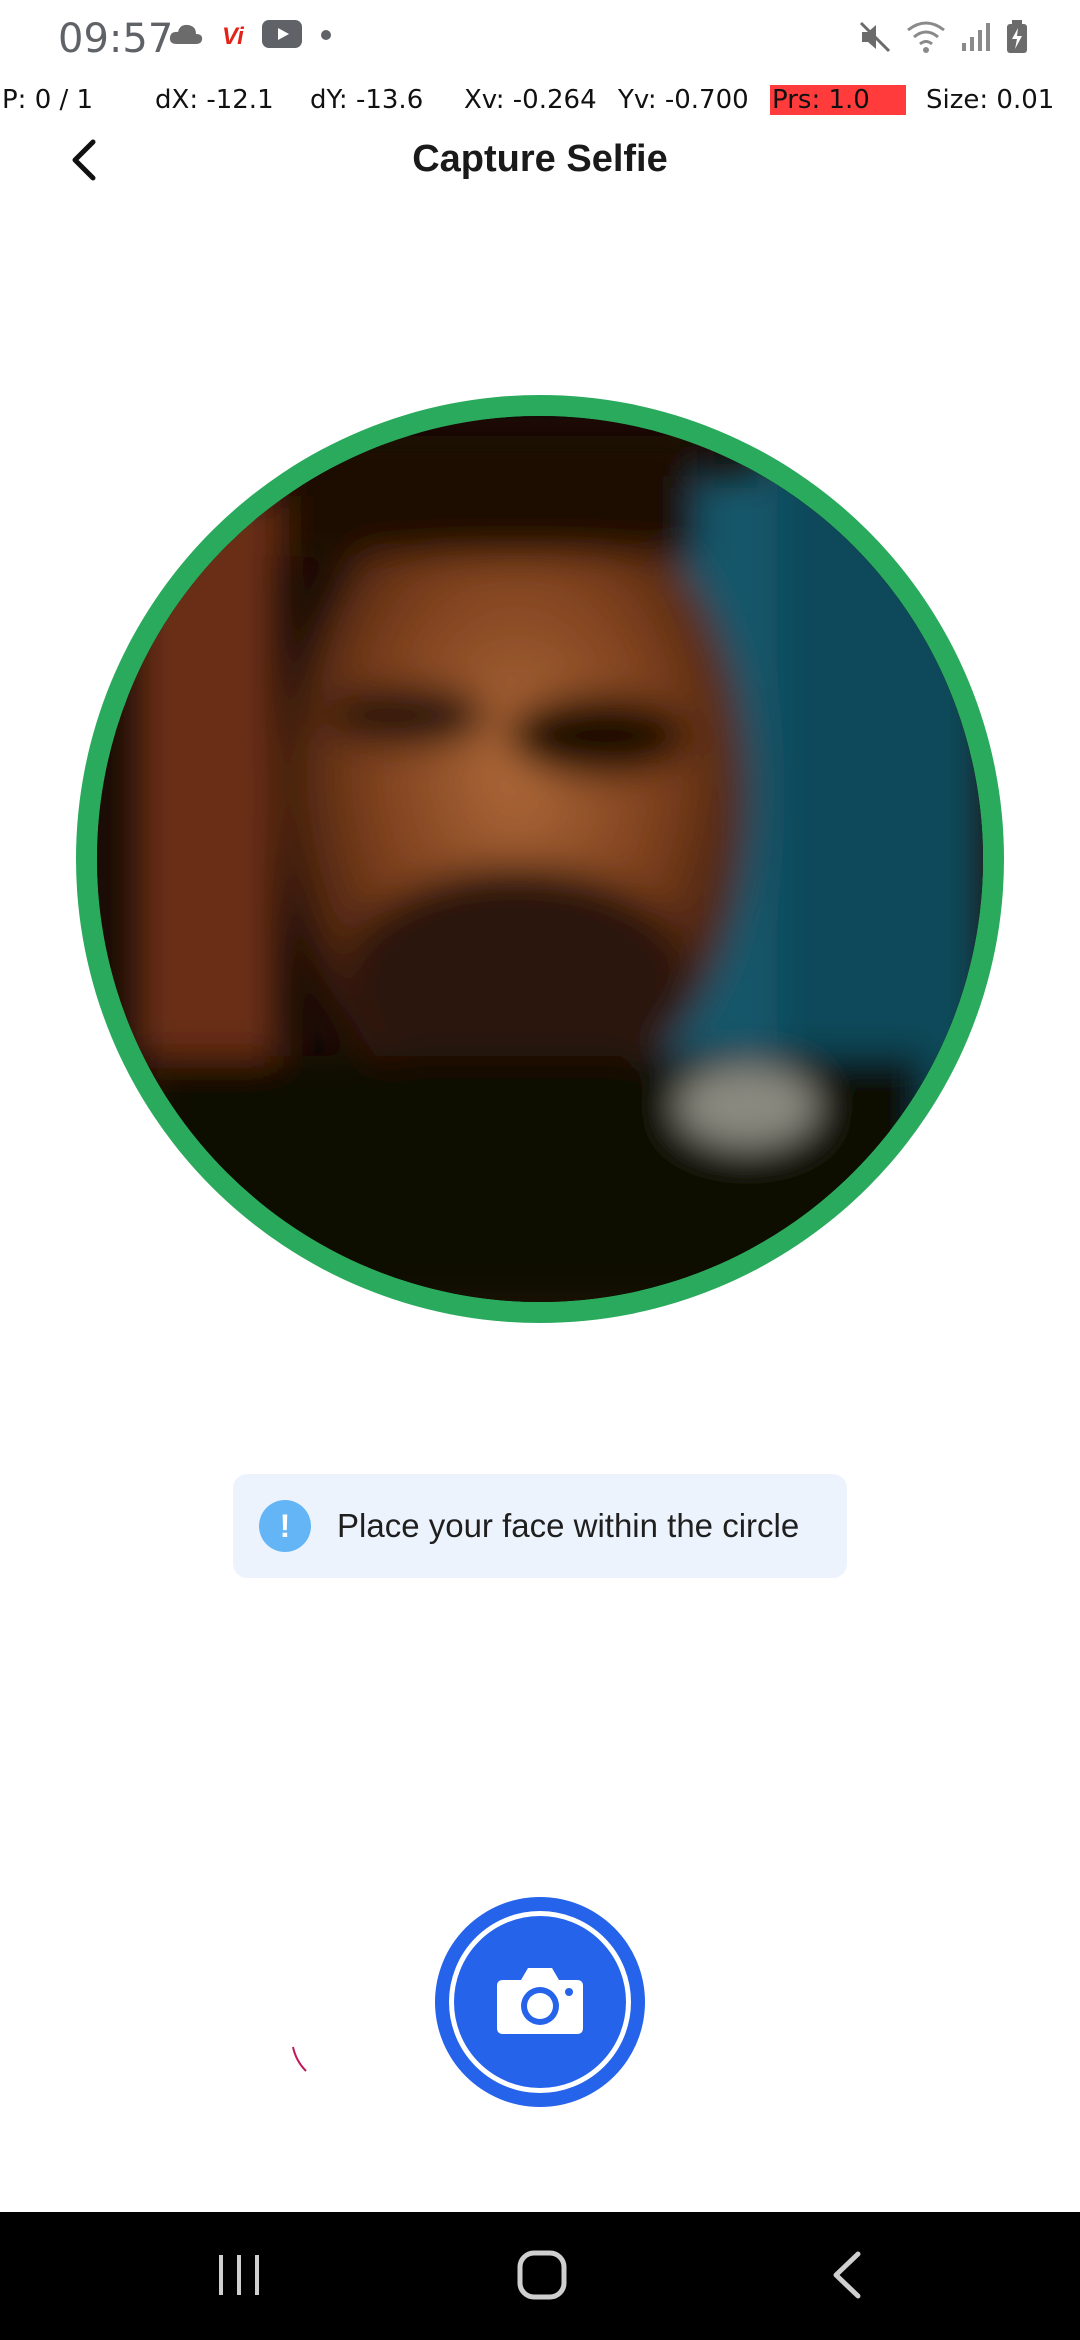 The width and height of the screenshot is (1080, 2340). I want to click on recent-apps-icon, so click(240, 2277).